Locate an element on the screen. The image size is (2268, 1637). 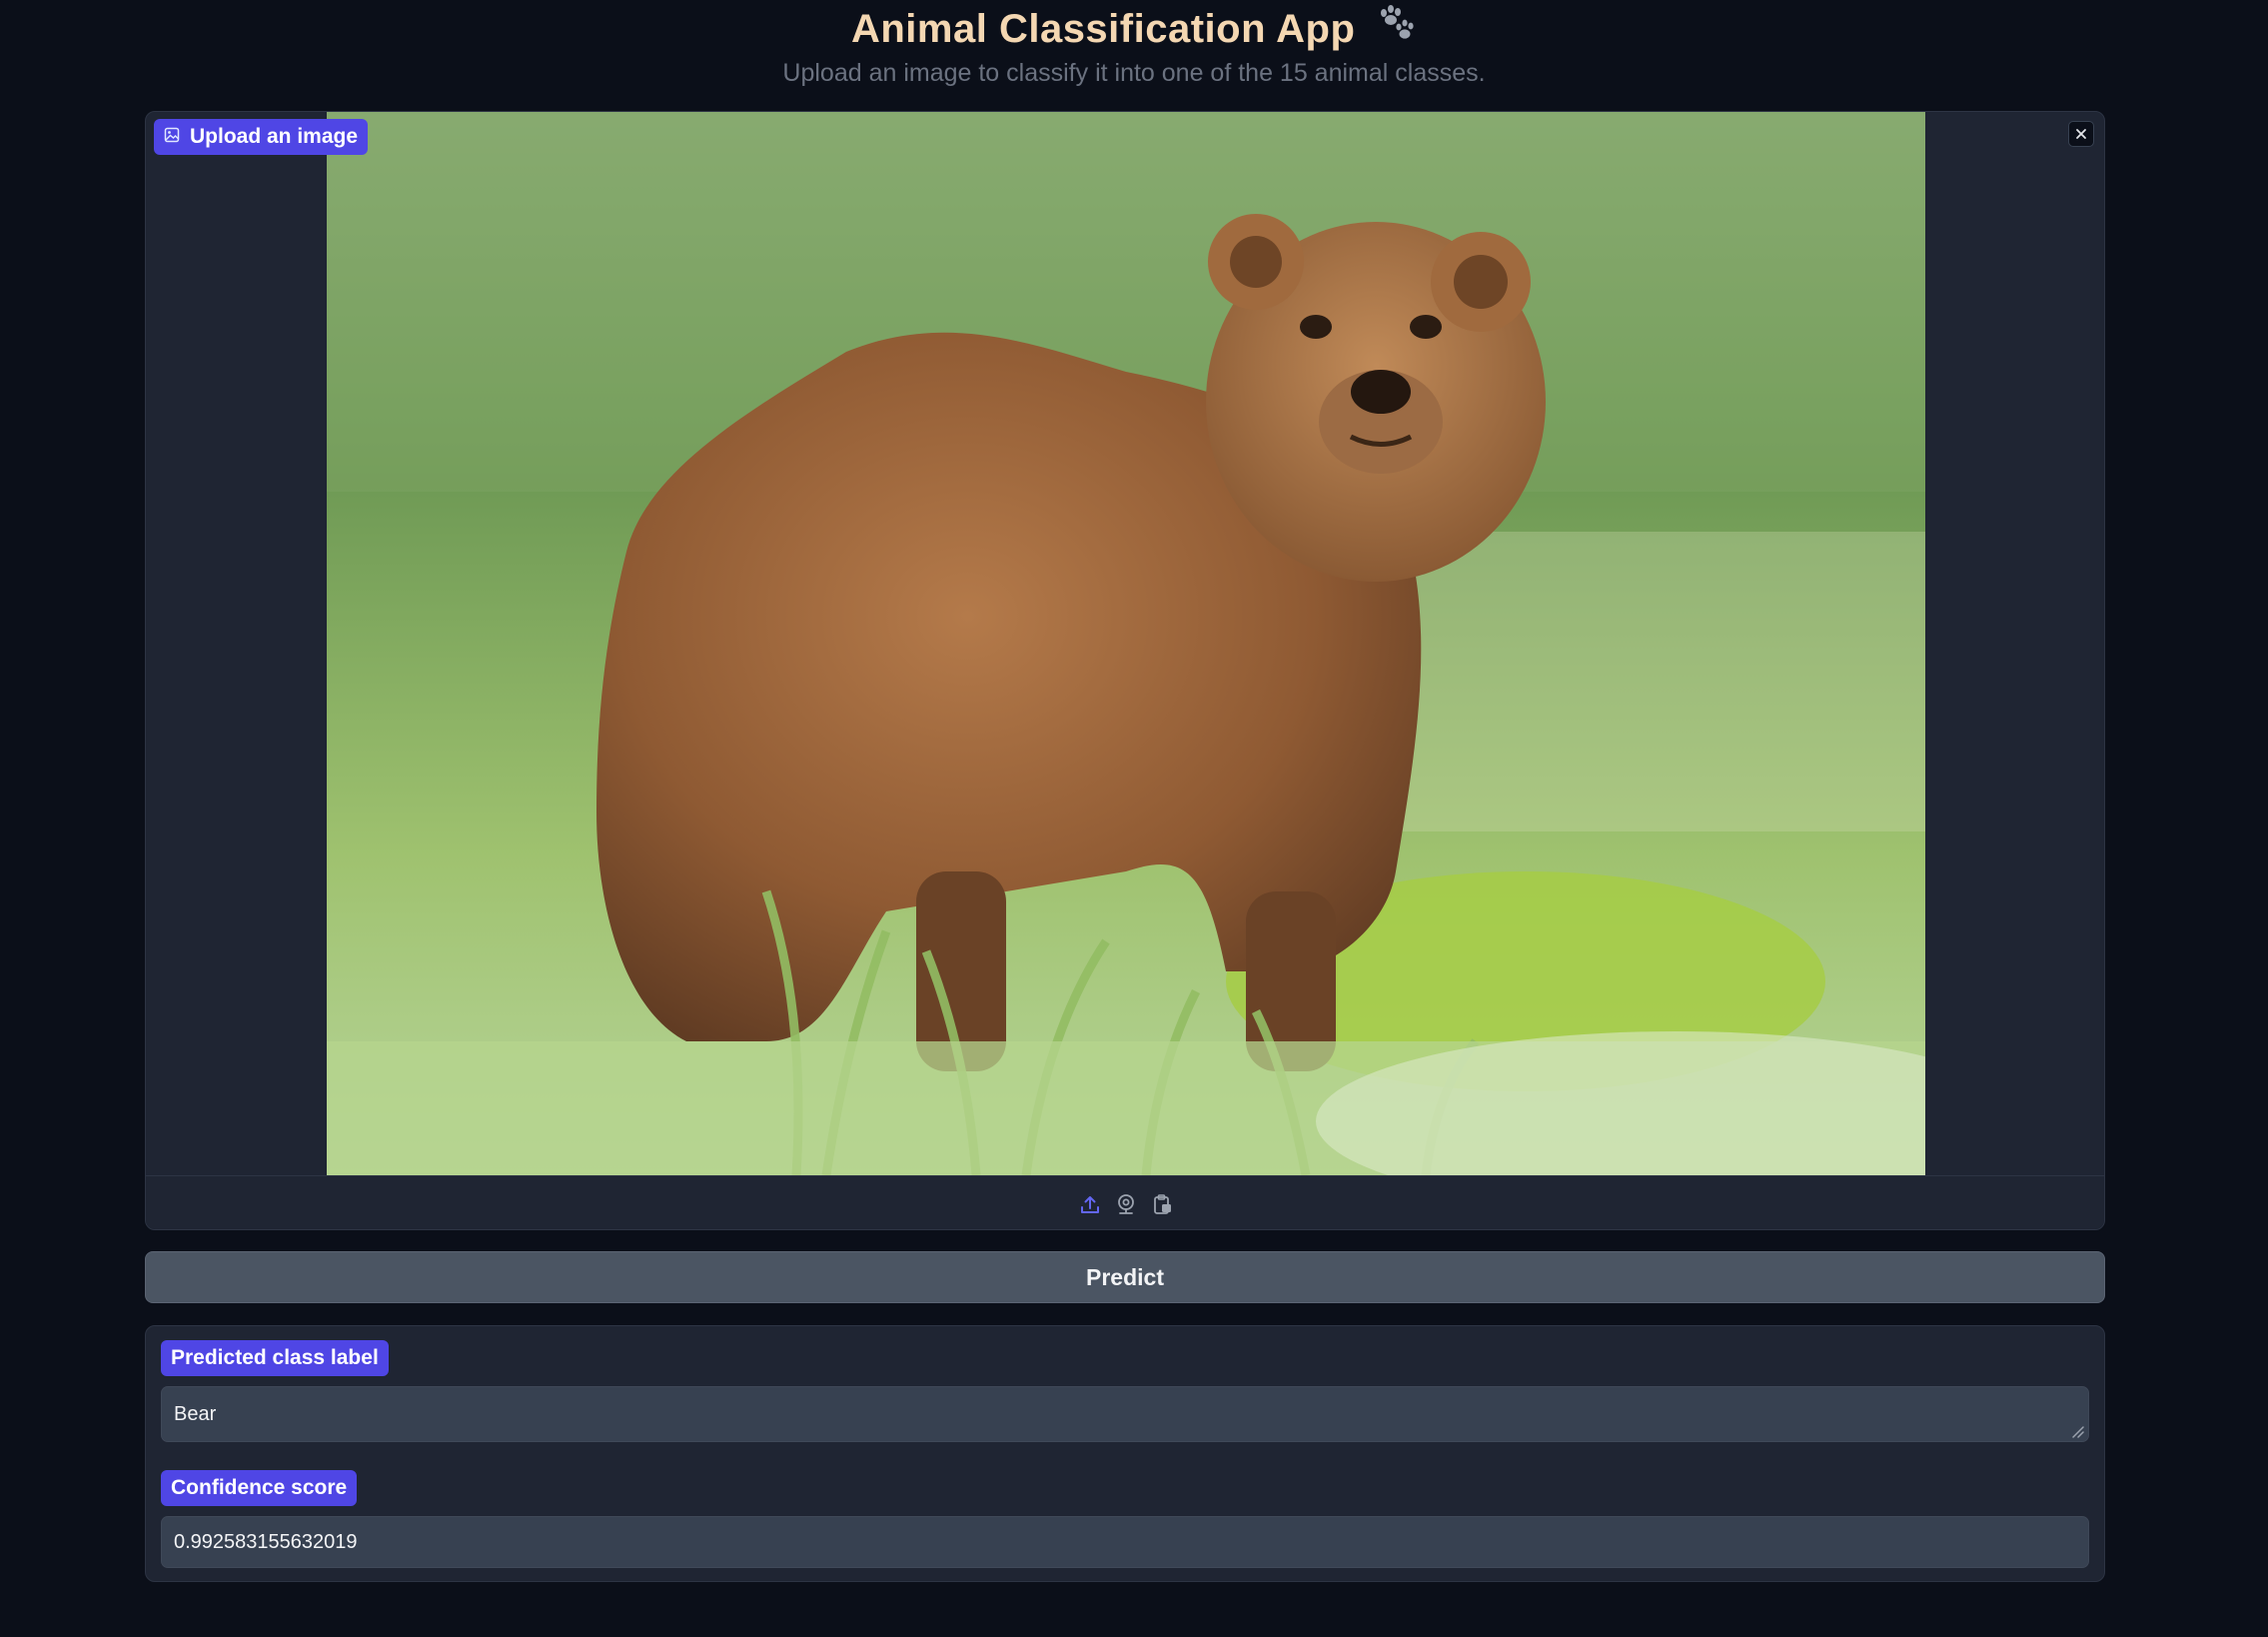
paw-prints-icon is located at coordinates (1397, 31).